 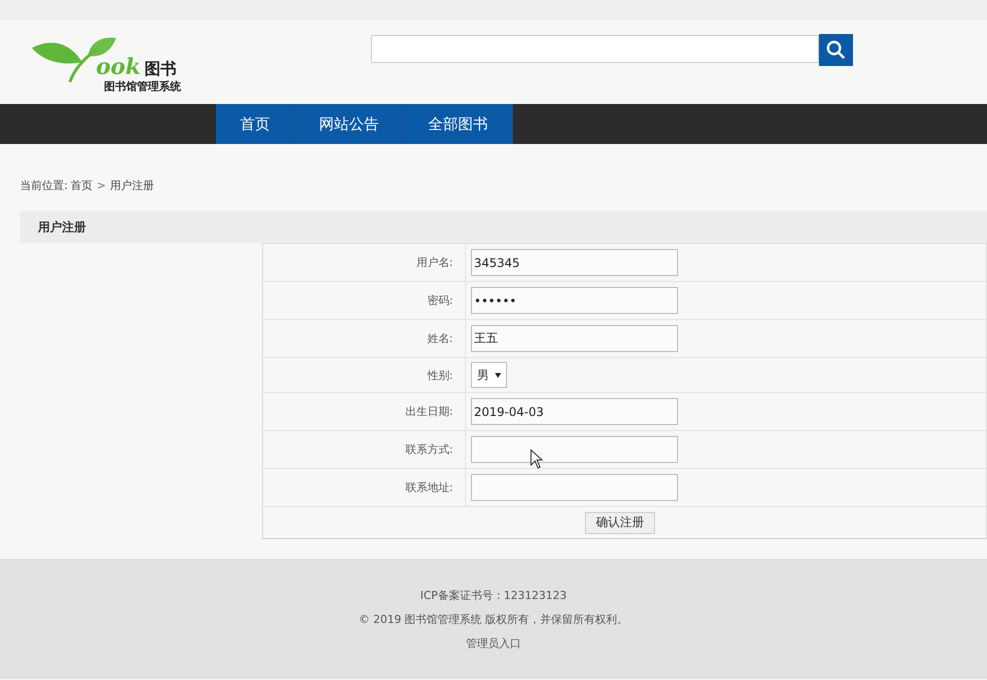 What do you see at coordinates (440, 300) in the screenshot?
I see `field-label: 密码:` at bounding box center [440, 300].